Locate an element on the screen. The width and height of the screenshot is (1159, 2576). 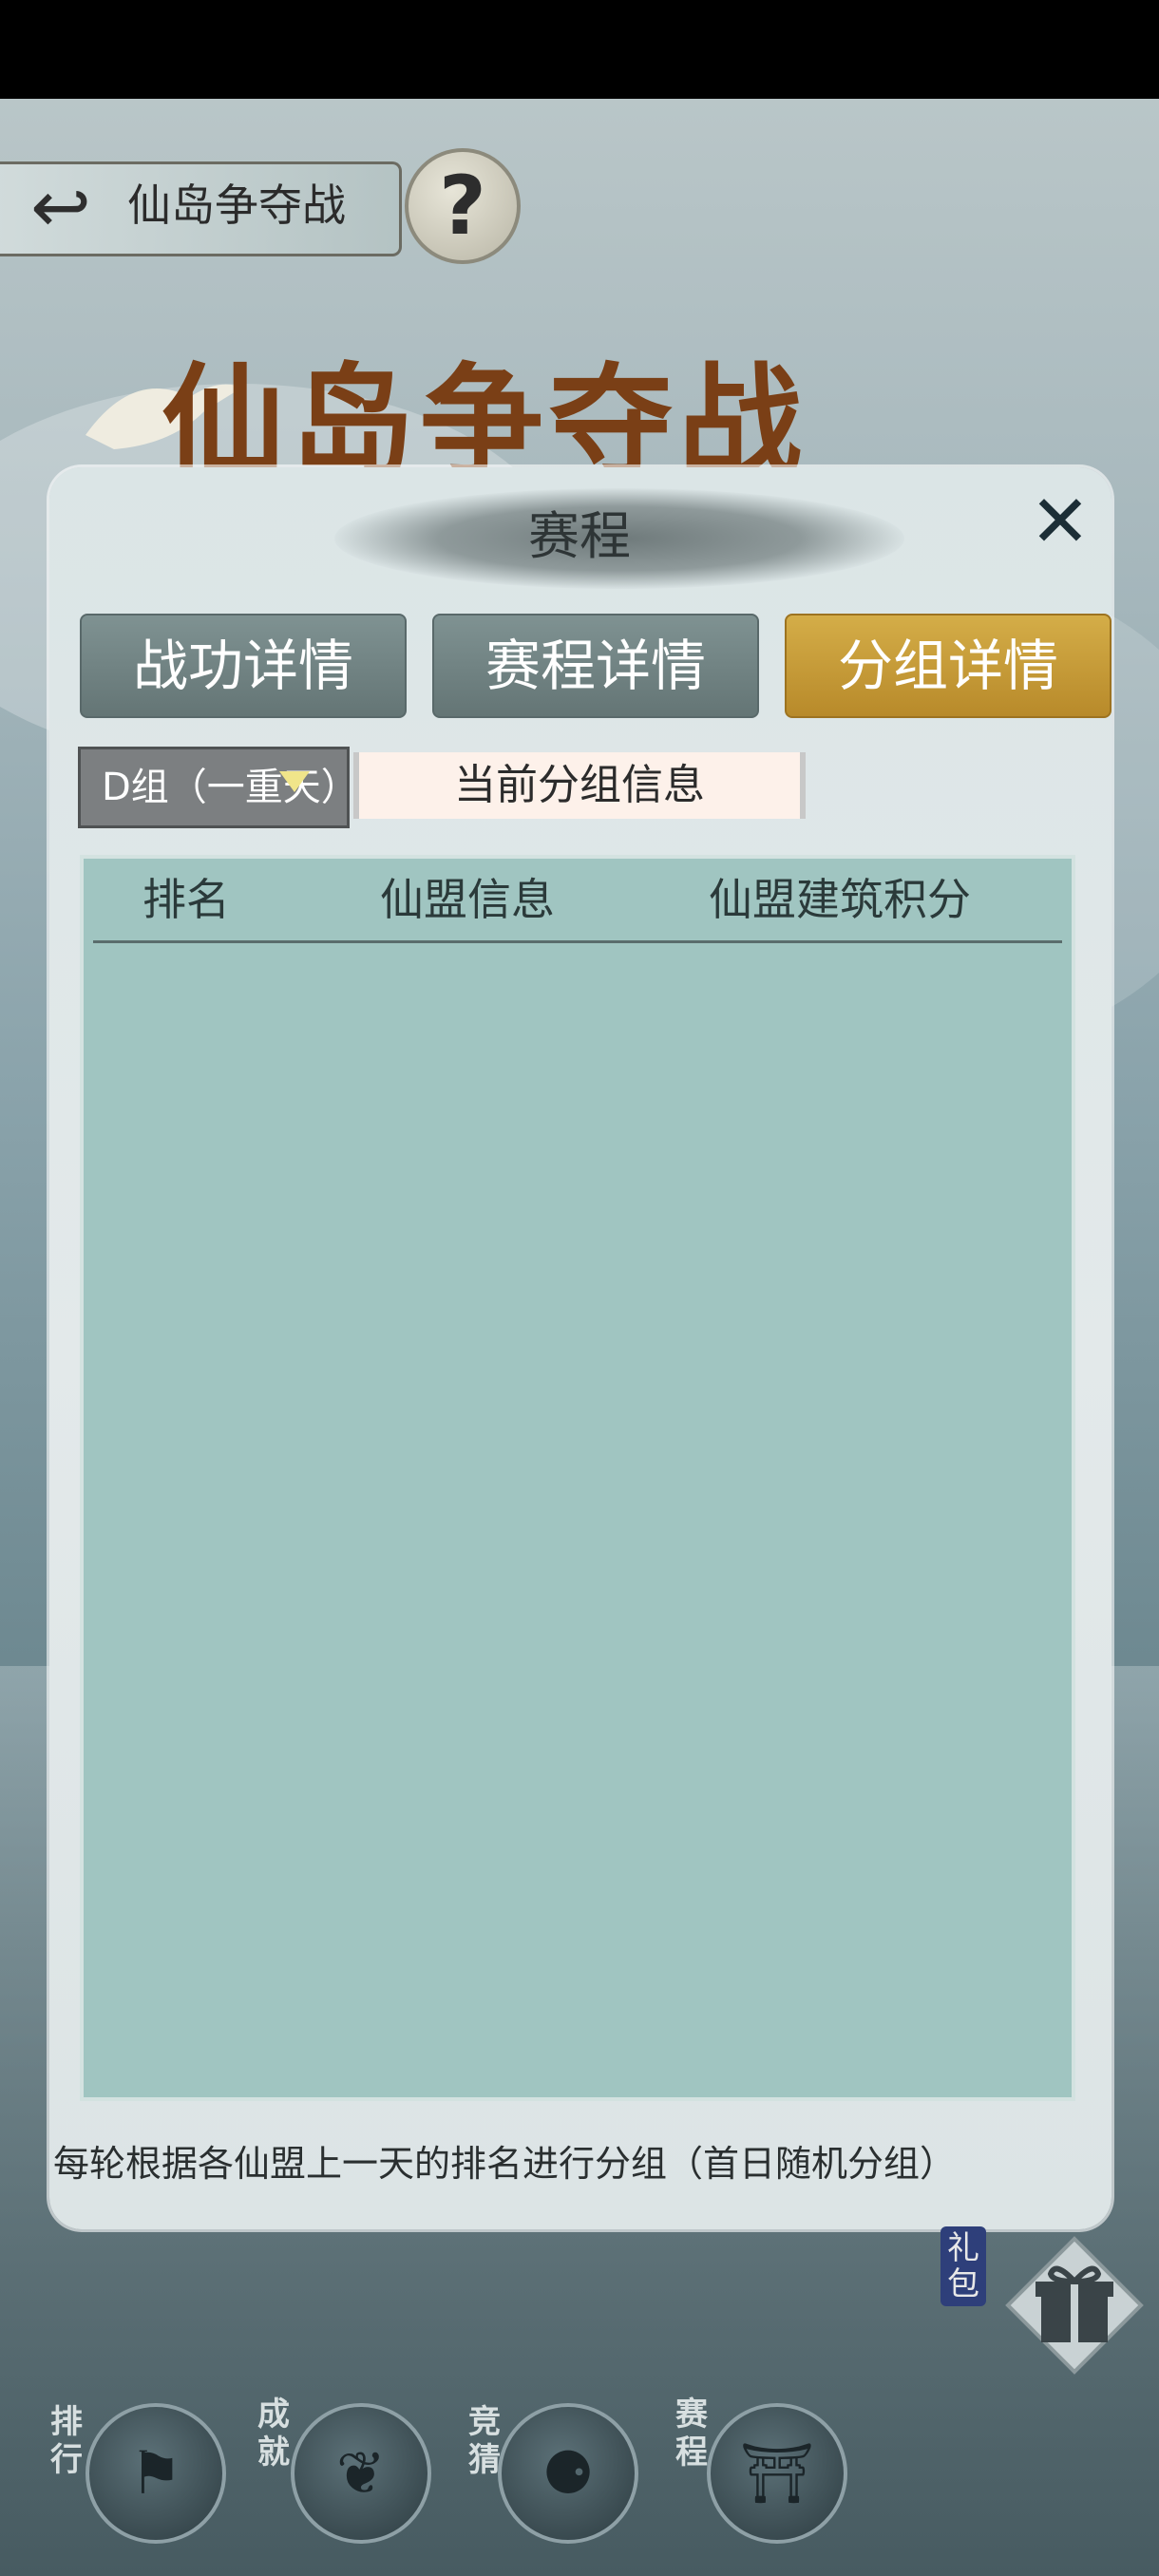
schedule-flag-icon: ⛩ is located at coordinates (777, 2473).